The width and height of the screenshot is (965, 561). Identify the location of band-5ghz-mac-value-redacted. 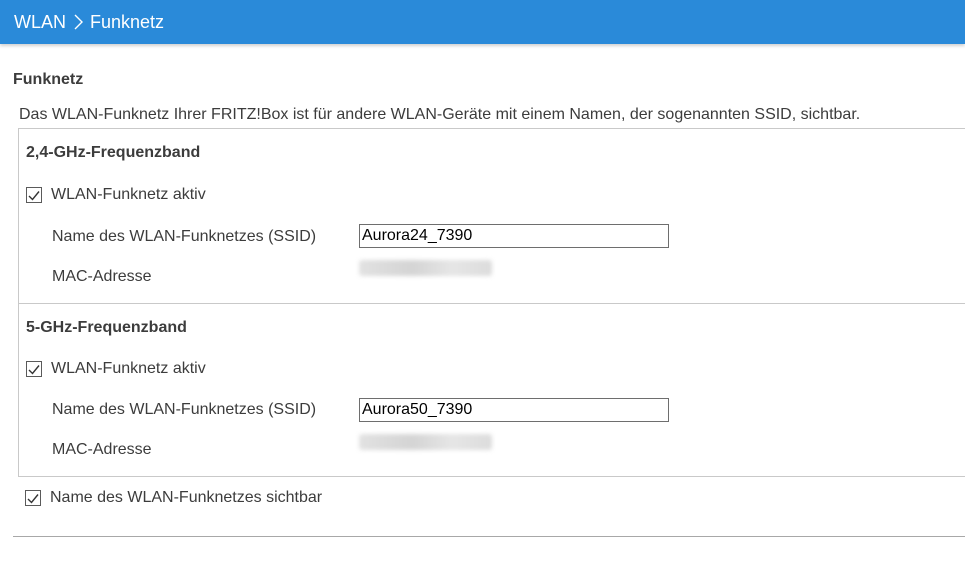
(425, 442).